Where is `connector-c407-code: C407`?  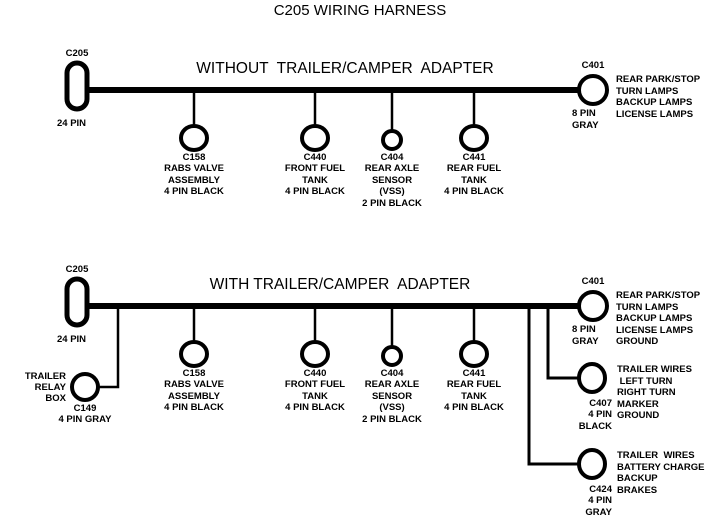 connector-c407-code: C407 is located at coordinates (600, 403).